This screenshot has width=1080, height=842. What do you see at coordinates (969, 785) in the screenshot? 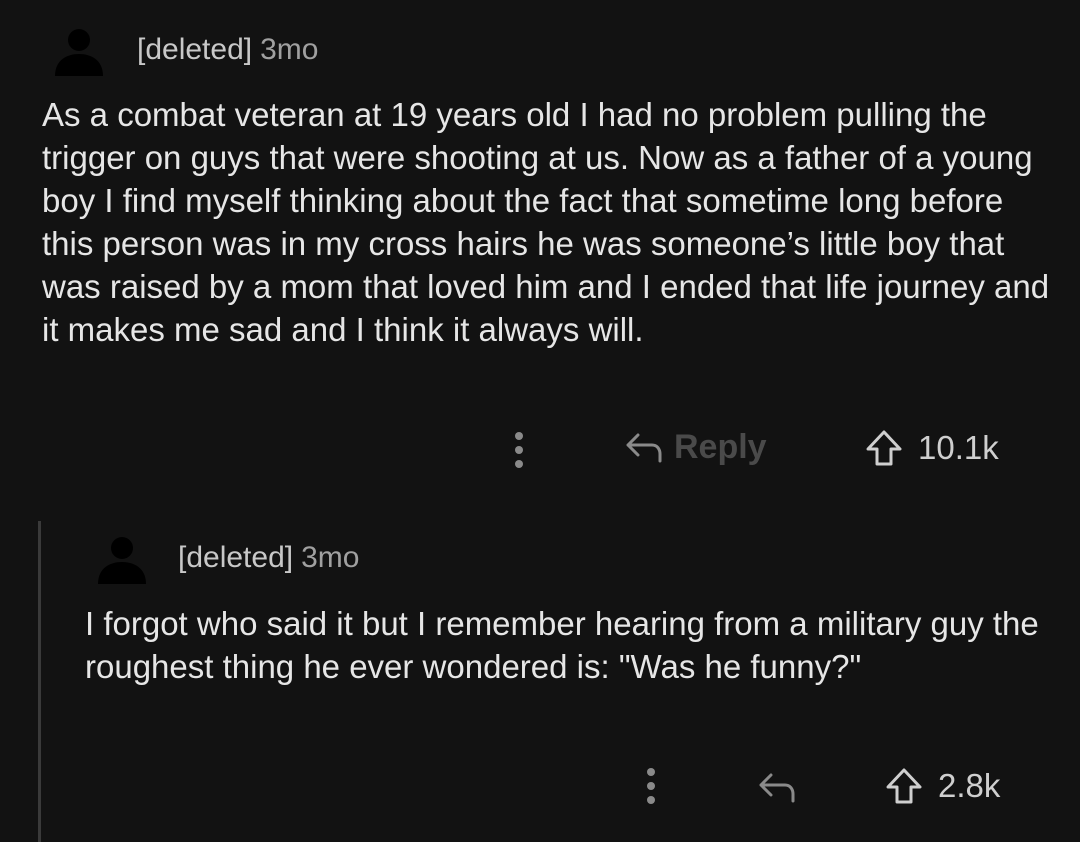
I see `vote-count: 2.8k` at bounding box center [969, 785].